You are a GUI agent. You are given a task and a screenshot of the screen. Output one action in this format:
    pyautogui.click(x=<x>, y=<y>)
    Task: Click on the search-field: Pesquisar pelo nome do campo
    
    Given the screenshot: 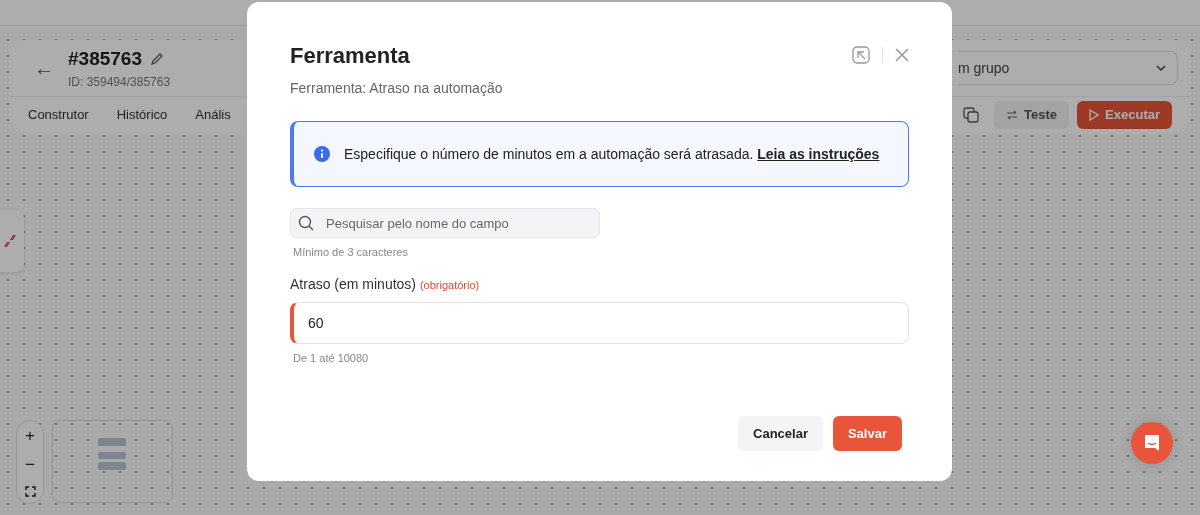 What is the action you would take?
    pyautogui.click(x=445, y=223)
    